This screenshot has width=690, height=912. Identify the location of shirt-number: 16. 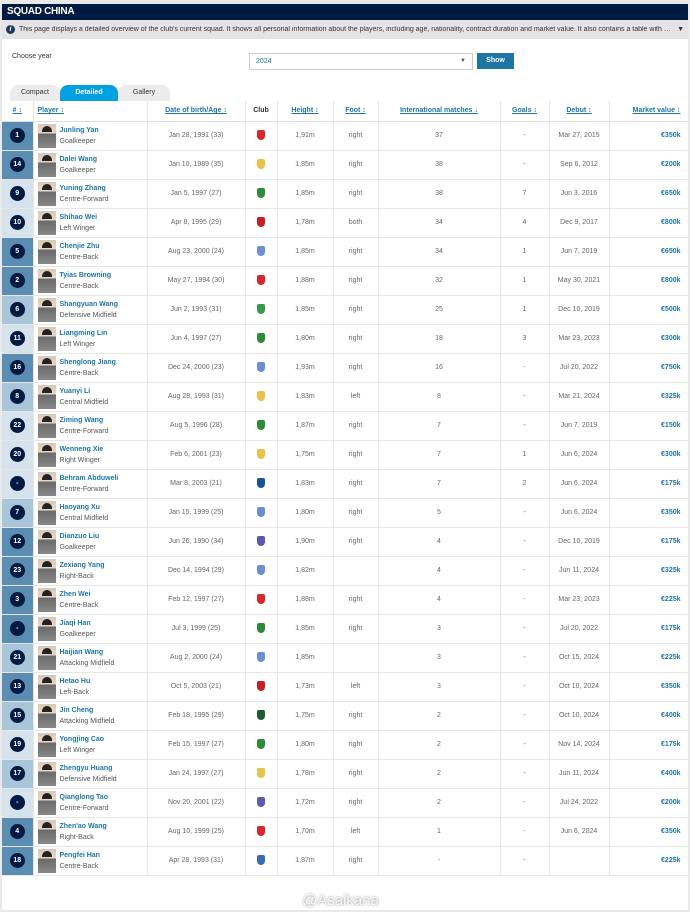
(17, 367).